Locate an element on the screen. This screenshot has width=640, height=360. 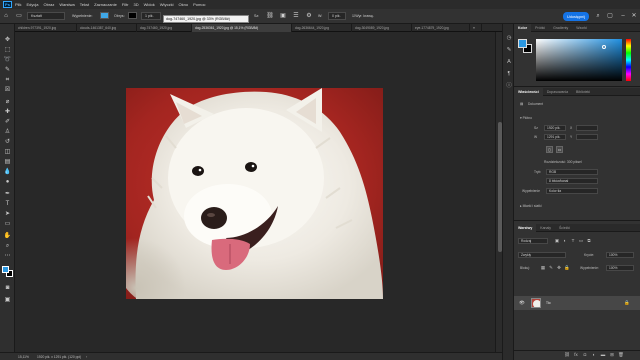
vertical-scrollbar is located at coordinates (498, 192).